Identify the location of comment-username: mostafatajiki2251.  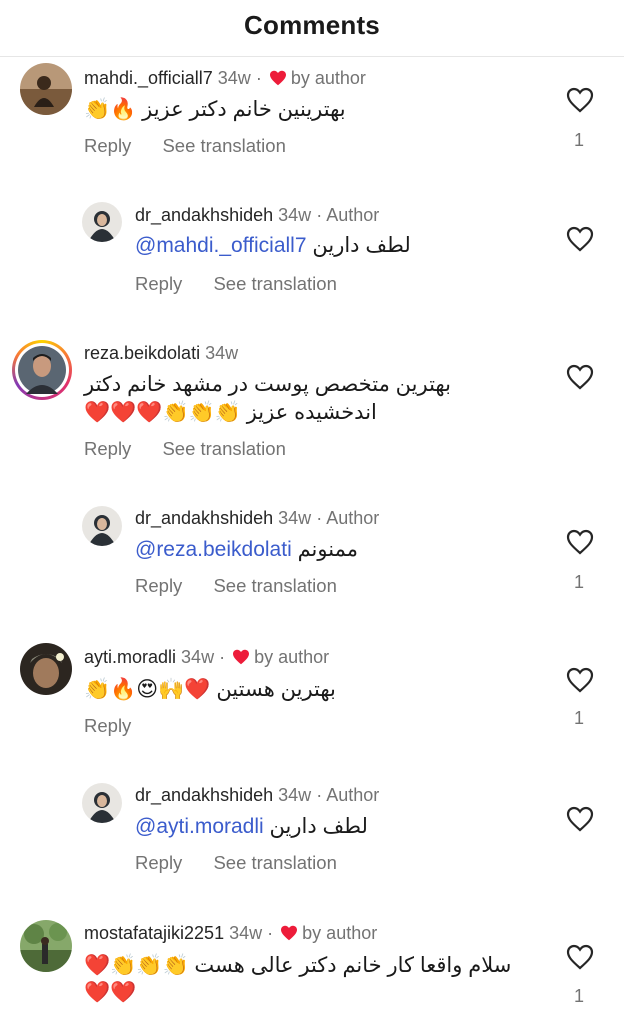
(154, 933).